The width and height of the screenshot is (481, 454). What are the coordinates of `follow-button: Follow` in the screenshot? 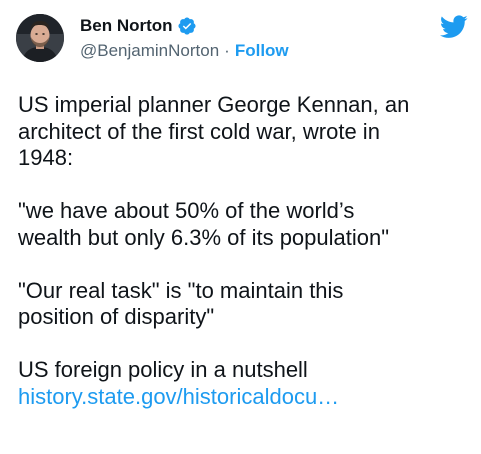 It's located at (262, 51).